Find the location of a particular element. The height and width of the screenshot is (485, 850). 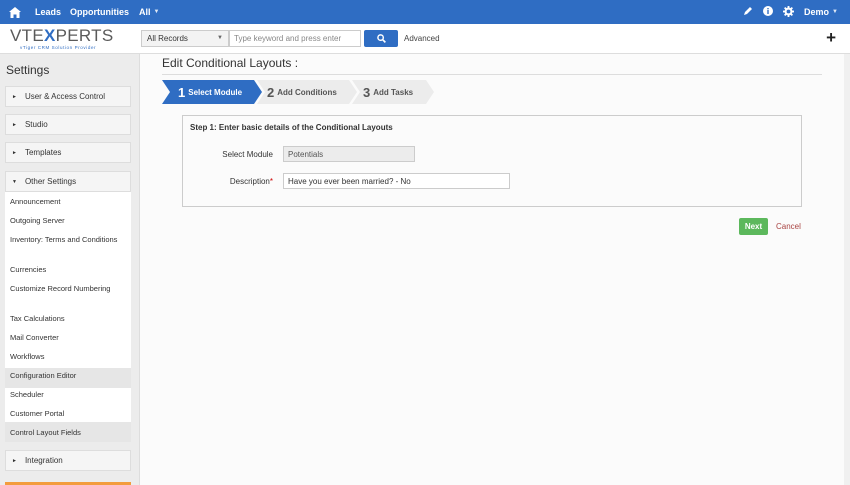

nav-leads: Leads is located at coordinates (48, 12).